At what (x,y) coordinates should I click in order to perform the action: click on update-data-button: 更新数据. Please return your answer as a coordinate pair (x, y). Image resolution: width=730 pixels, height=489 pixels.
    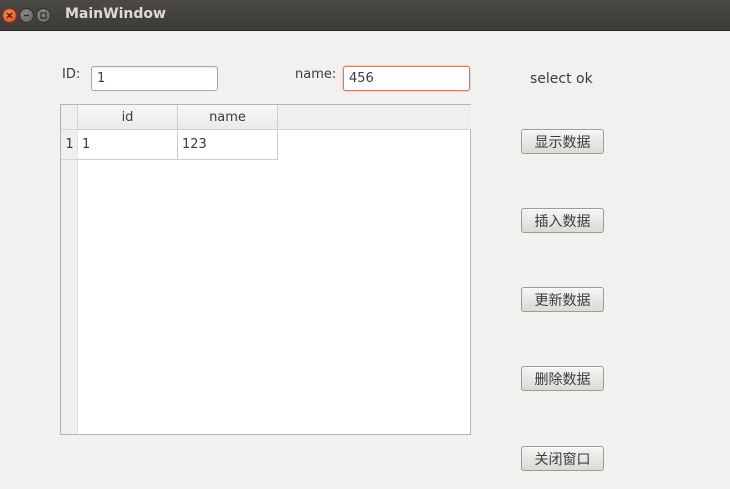
    Looking at the image, I should click on (562, 299).